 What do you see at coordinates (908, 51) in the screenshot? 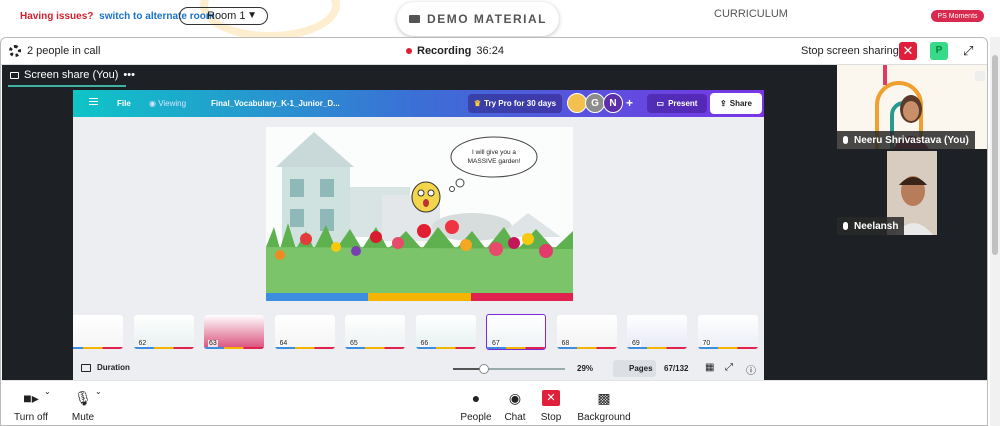
I see `stop-sharing-button: ✕` at bounding box center [908, 51].